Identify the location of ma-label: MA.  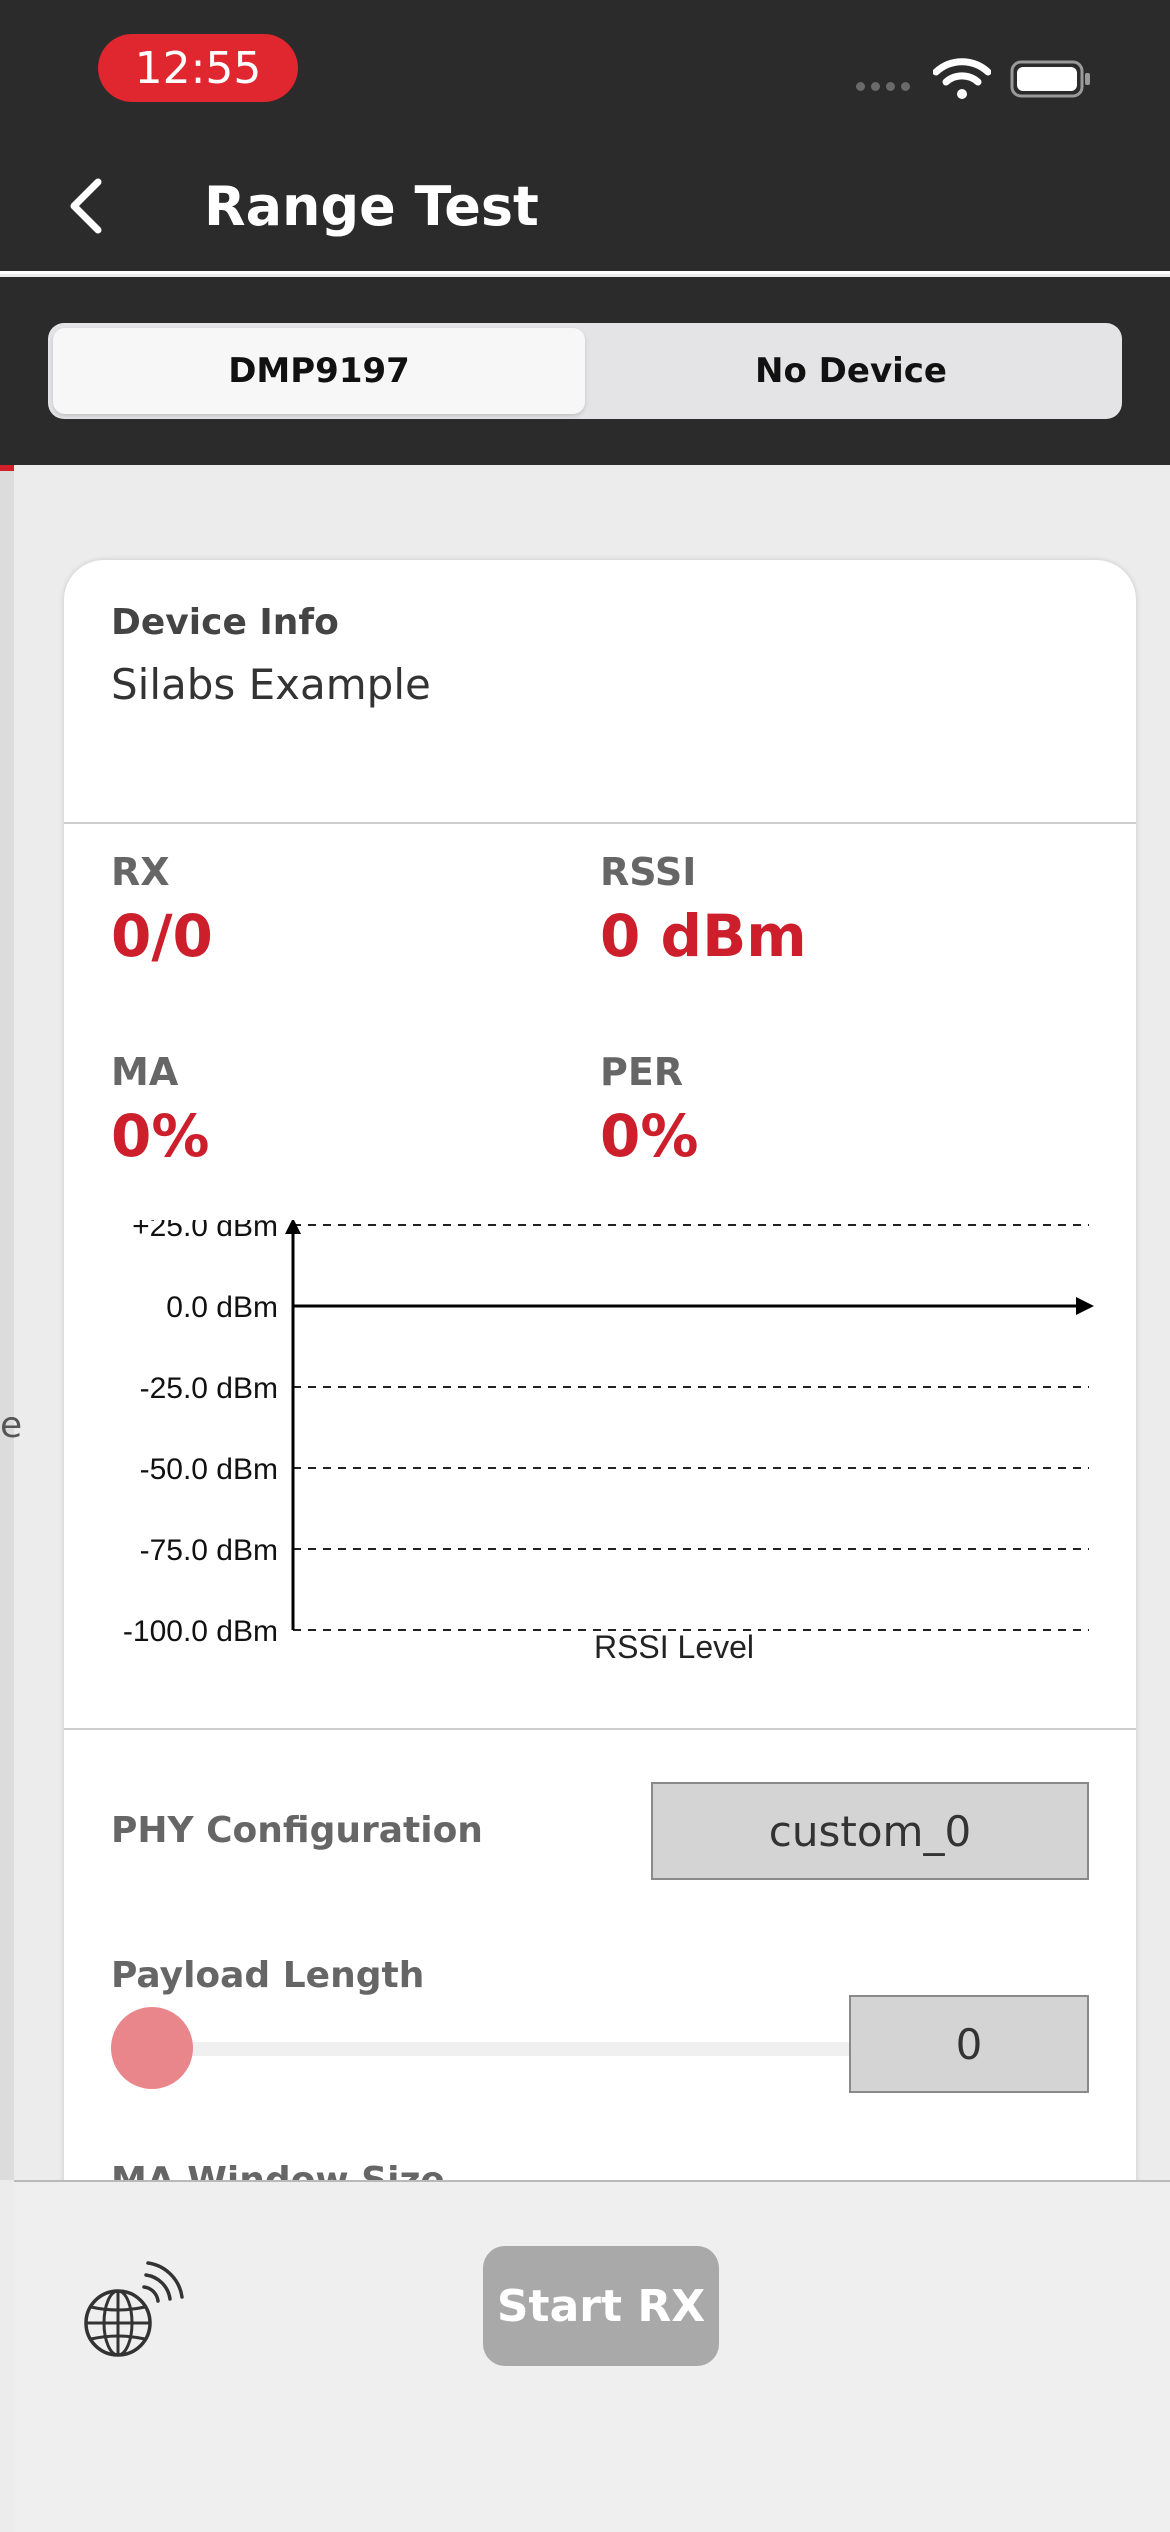
(145, 1072).